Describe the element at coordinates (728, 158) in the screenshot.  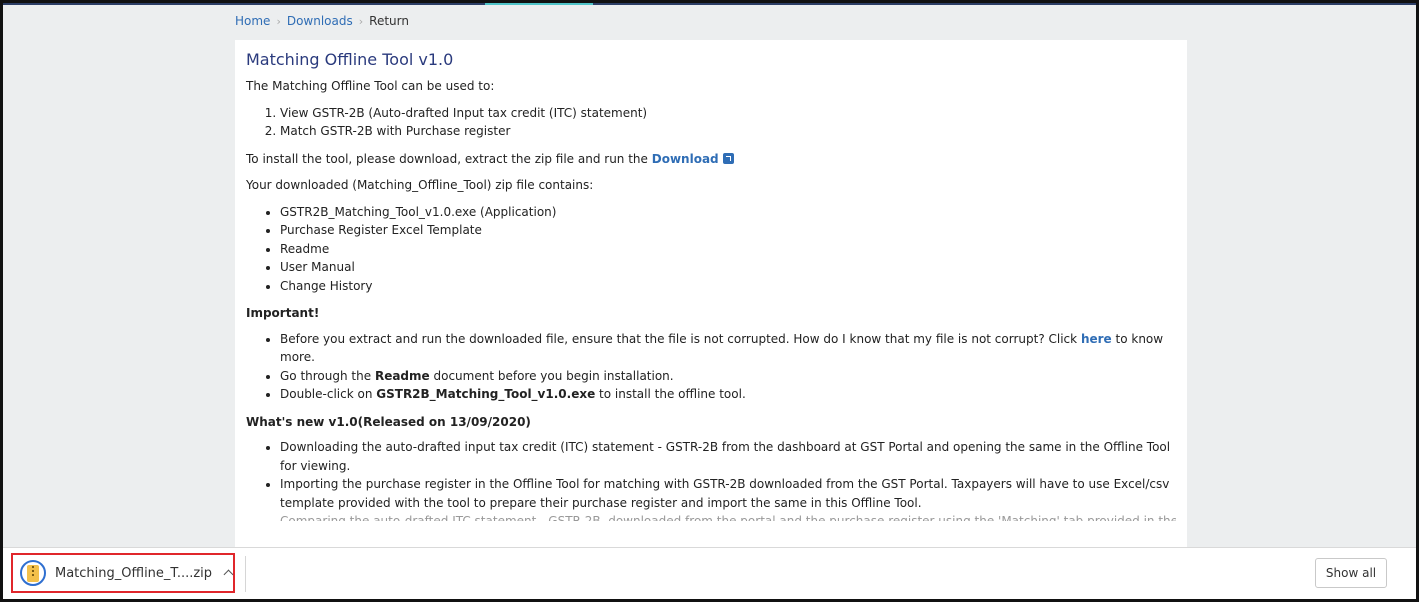
I see `external-link-icon` at that location.